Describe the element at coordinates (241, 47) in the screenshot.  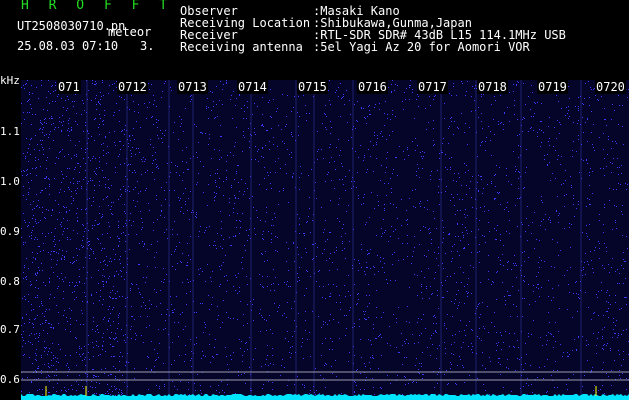
I see `antenna-label: Receiving antenna` at that location.